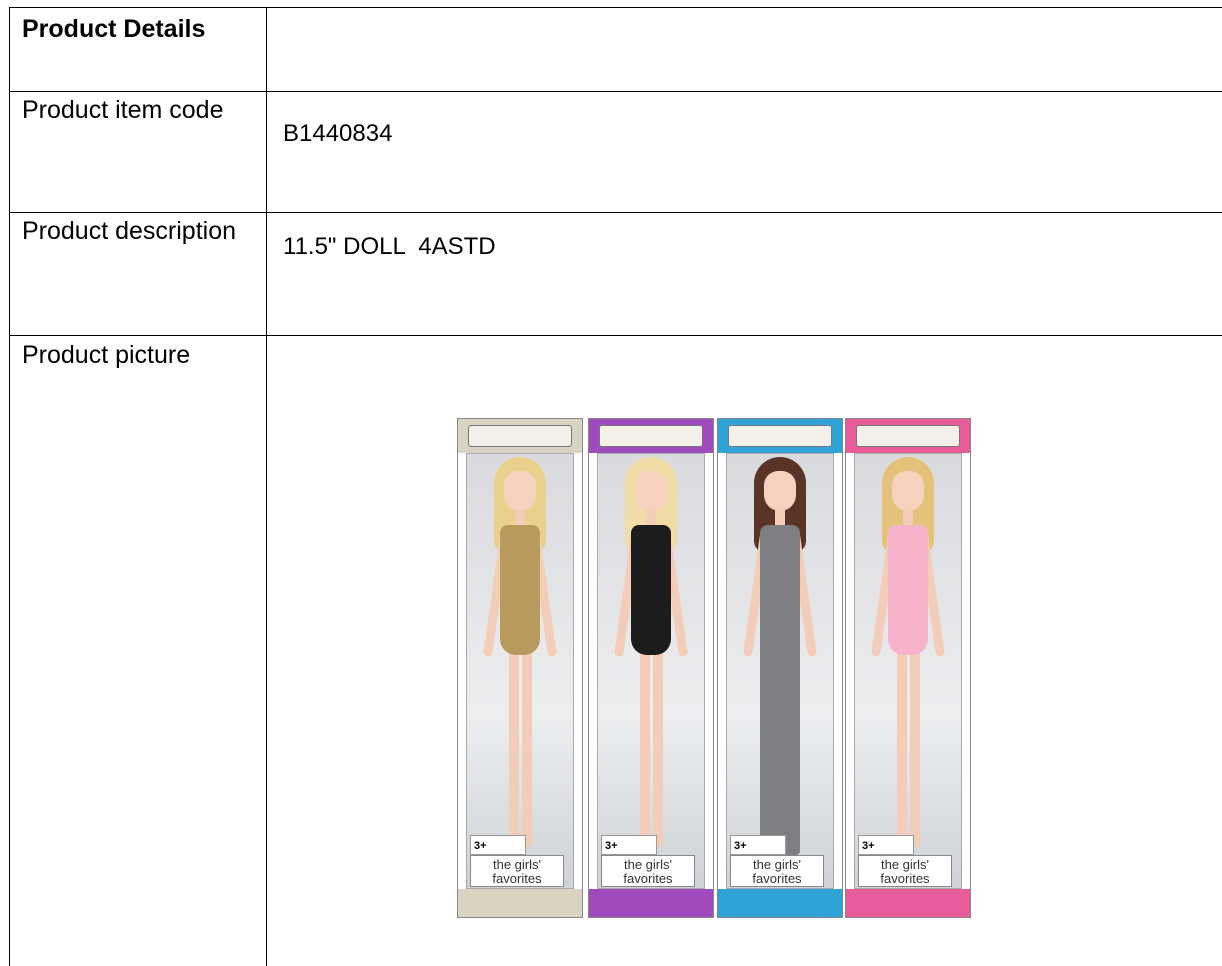  What do you see at coordinates (123, 110) in the screenshot?
I see `item-code-label: Product item code` at bounding box center [123, 110].